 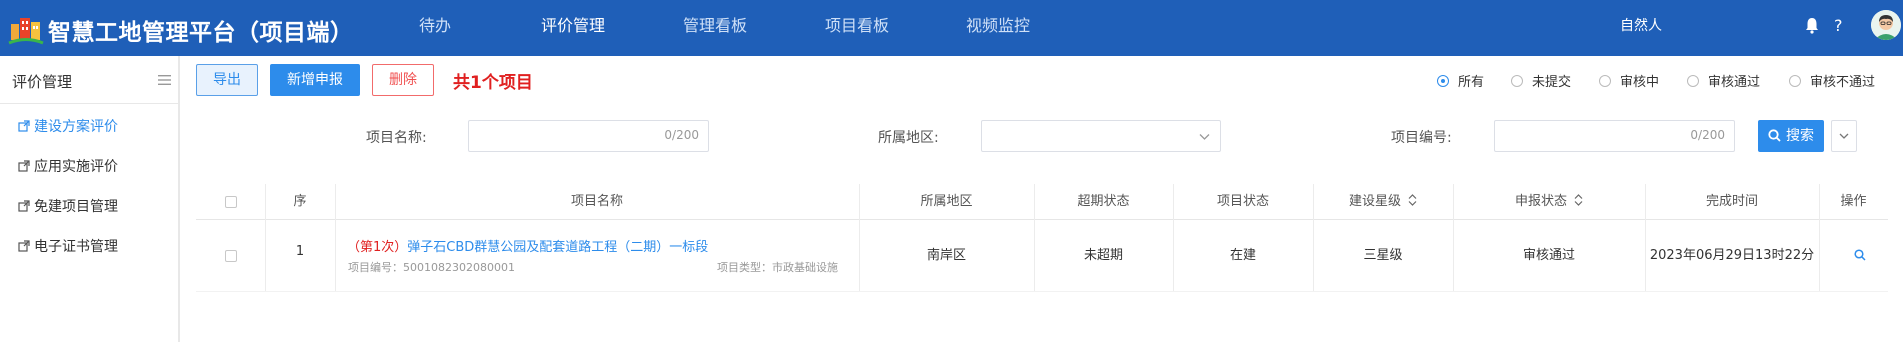 I want to click on col-index: 序, so click(x=300, y=201).